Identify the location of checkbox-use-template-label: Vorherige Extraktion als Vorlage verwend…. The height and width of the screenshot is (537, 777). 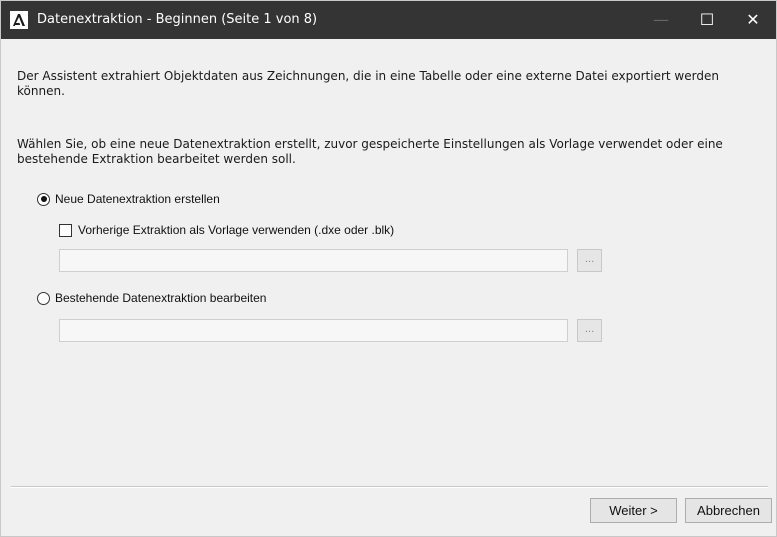
(236, 230).